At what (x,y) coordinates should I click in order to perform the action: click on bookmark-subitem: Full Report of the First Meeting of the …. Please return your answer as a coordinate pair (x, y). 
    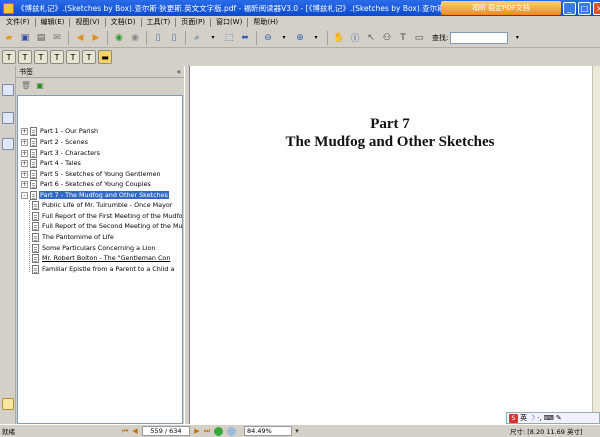
    Looking at the image, I should click on (107, 216).